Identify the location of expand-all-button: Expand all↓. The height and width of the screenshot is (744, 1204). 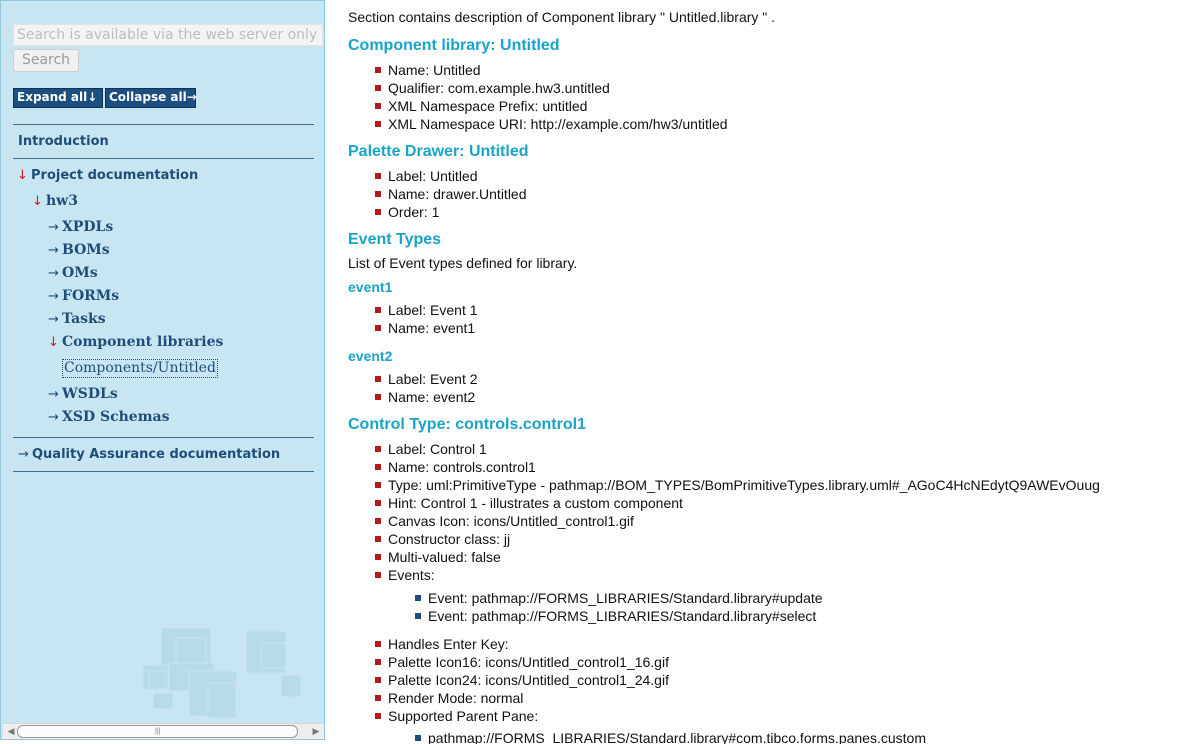
(58, 98).